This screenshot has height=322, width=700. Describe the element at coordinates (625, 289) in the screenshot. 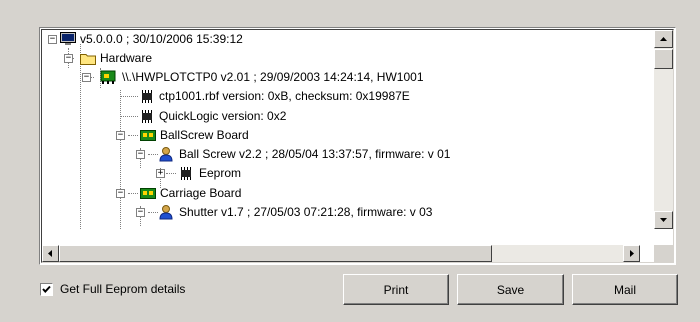

I see `mail-button: Mail` at that location.